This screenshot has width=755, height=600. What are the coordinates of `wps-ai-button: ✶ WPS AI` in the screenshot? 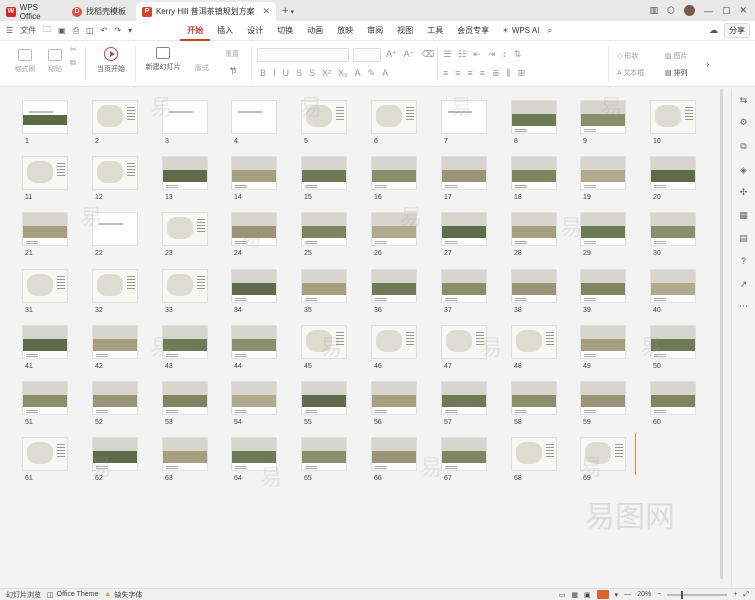 It's located at (520, 30).